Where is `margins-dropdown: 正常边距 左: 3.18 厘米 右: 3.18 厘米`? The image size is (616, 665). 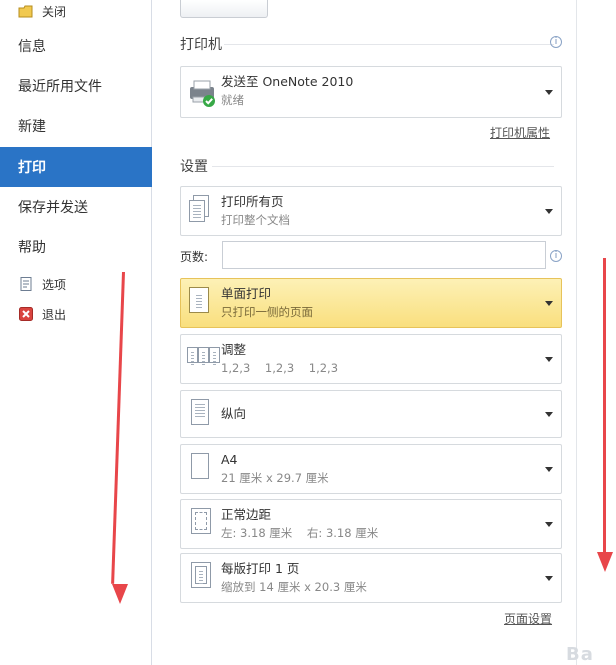 margins-dropdown: 正常边距 左: 3.18 厘米 右: 3.18 厘米 is located at coordinates (371, 524).